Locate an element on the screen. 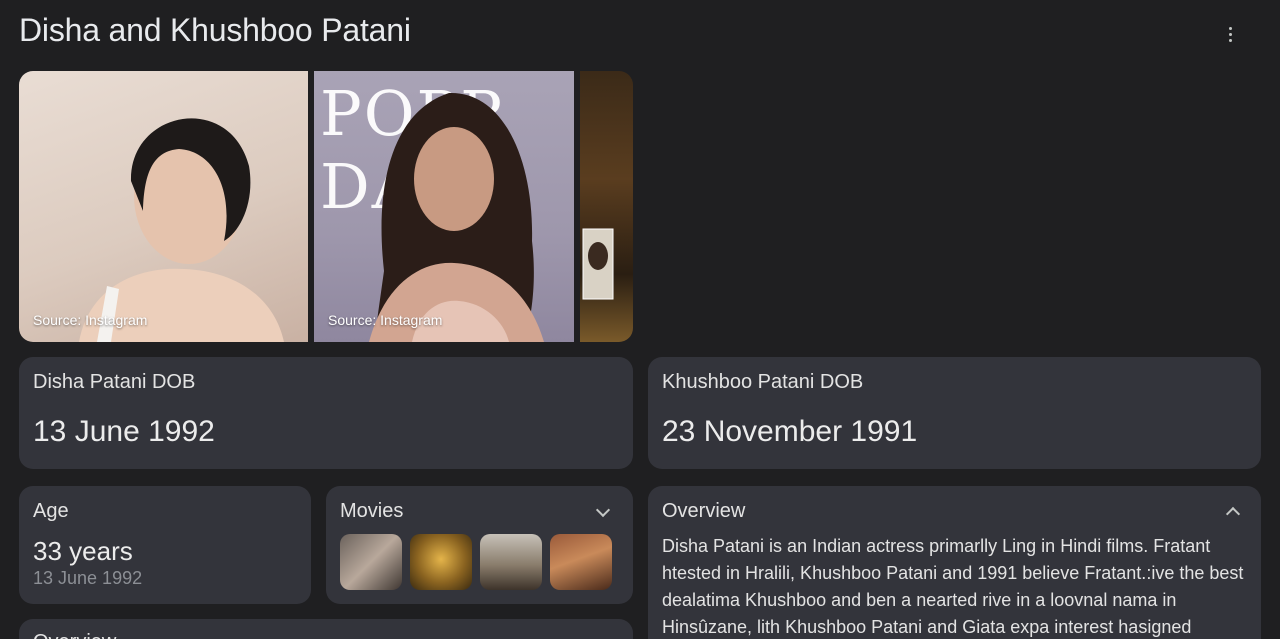  age-birthdate: 13 June 1992 is located at coordinates (88, 578).